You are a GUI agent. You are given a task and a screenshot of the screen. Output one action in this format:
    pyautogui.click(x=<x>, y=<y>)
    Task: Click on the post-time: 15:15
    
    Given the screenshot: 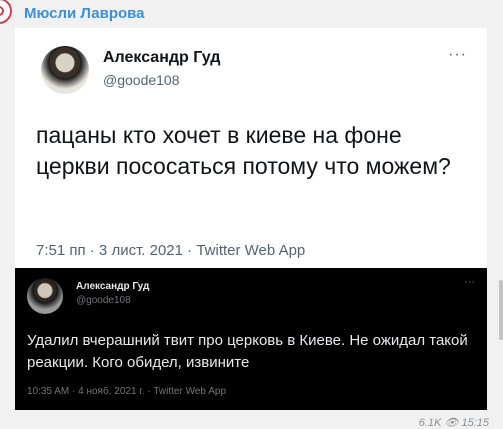 What is the action you would take?
    pyautogui.click(x=475, y=423)
    